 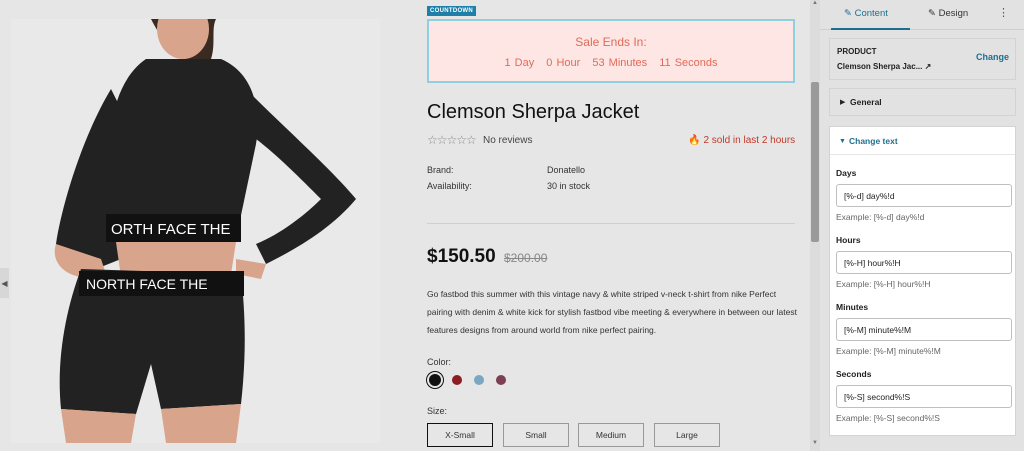 What do you see at coordinates (866, 102) in the screenshot?
I see `general-label: General` at bounding box center [866, 102].